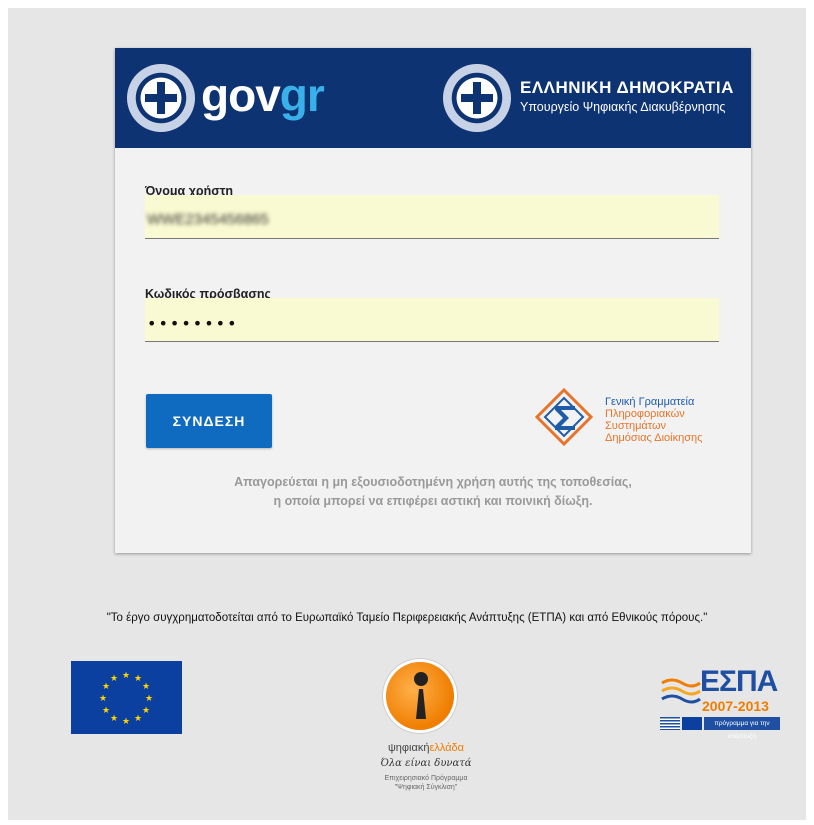 The image size is (814, 825). Describe the element at coordinates (739, 681) in the screenshot. I see `espa-title: ΕΣΠΑ` at that location.